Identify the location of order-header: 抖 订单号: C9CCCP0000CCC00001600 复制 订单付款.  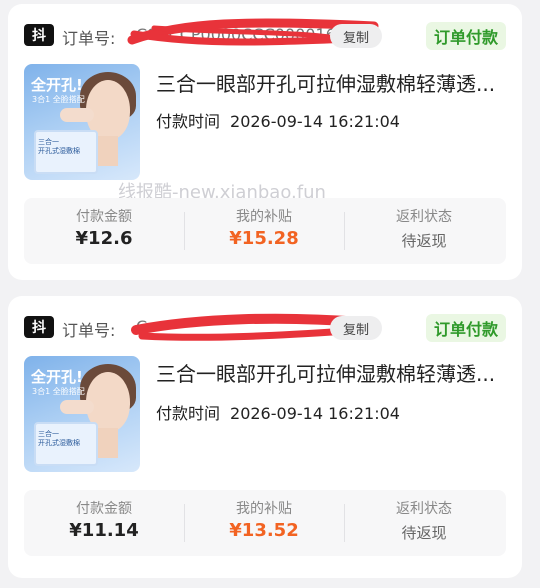
(265, 34).